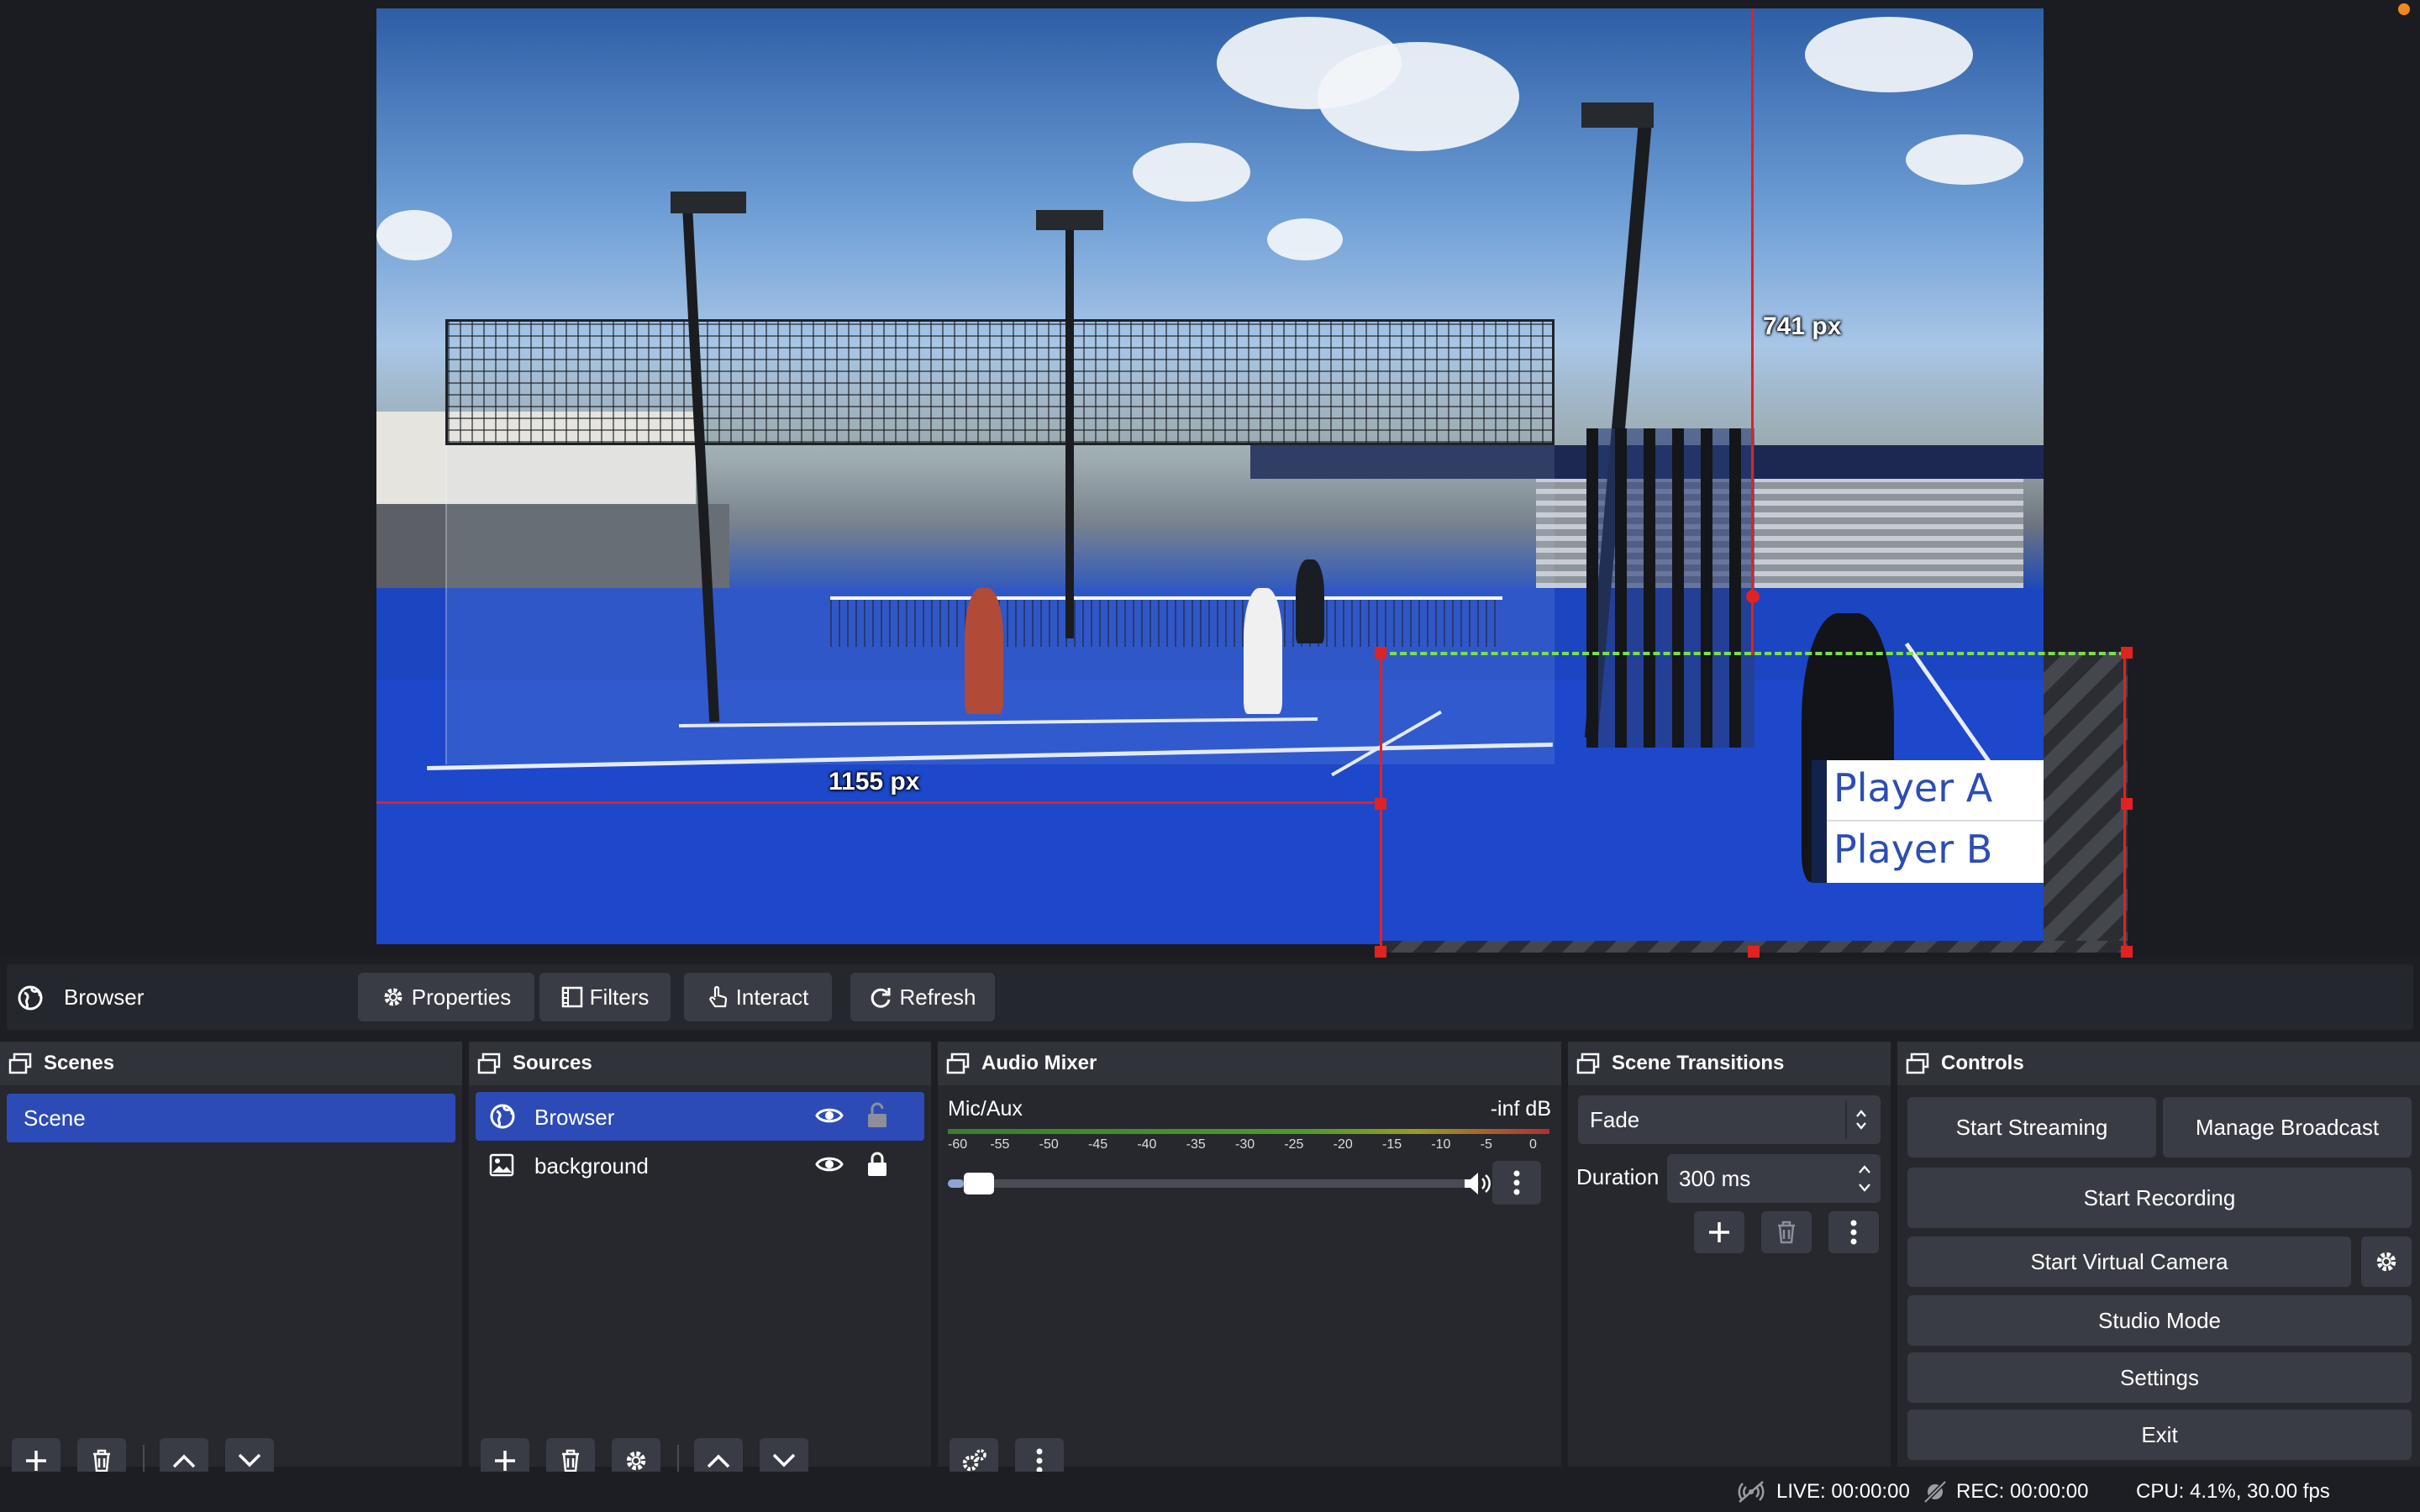 The width and height of the screenshot is (2420, 1512). Describe the element at coordinates (700, 1116) in the screenshot. I see `source-item-browser: Browser` at that location.